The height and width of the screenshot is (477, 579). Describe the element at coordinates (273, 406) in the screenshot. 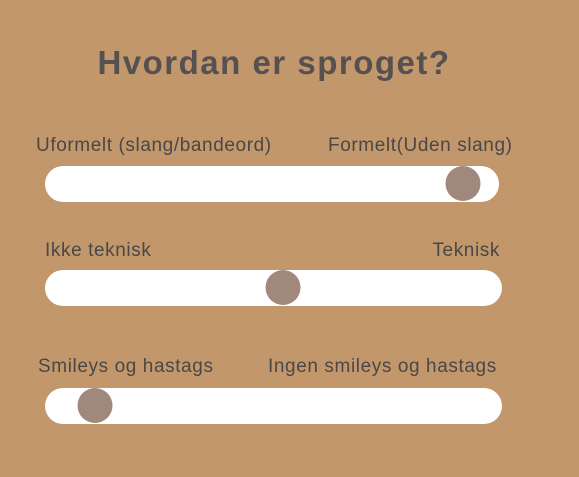

I see `smileys-slider-track` at that location.